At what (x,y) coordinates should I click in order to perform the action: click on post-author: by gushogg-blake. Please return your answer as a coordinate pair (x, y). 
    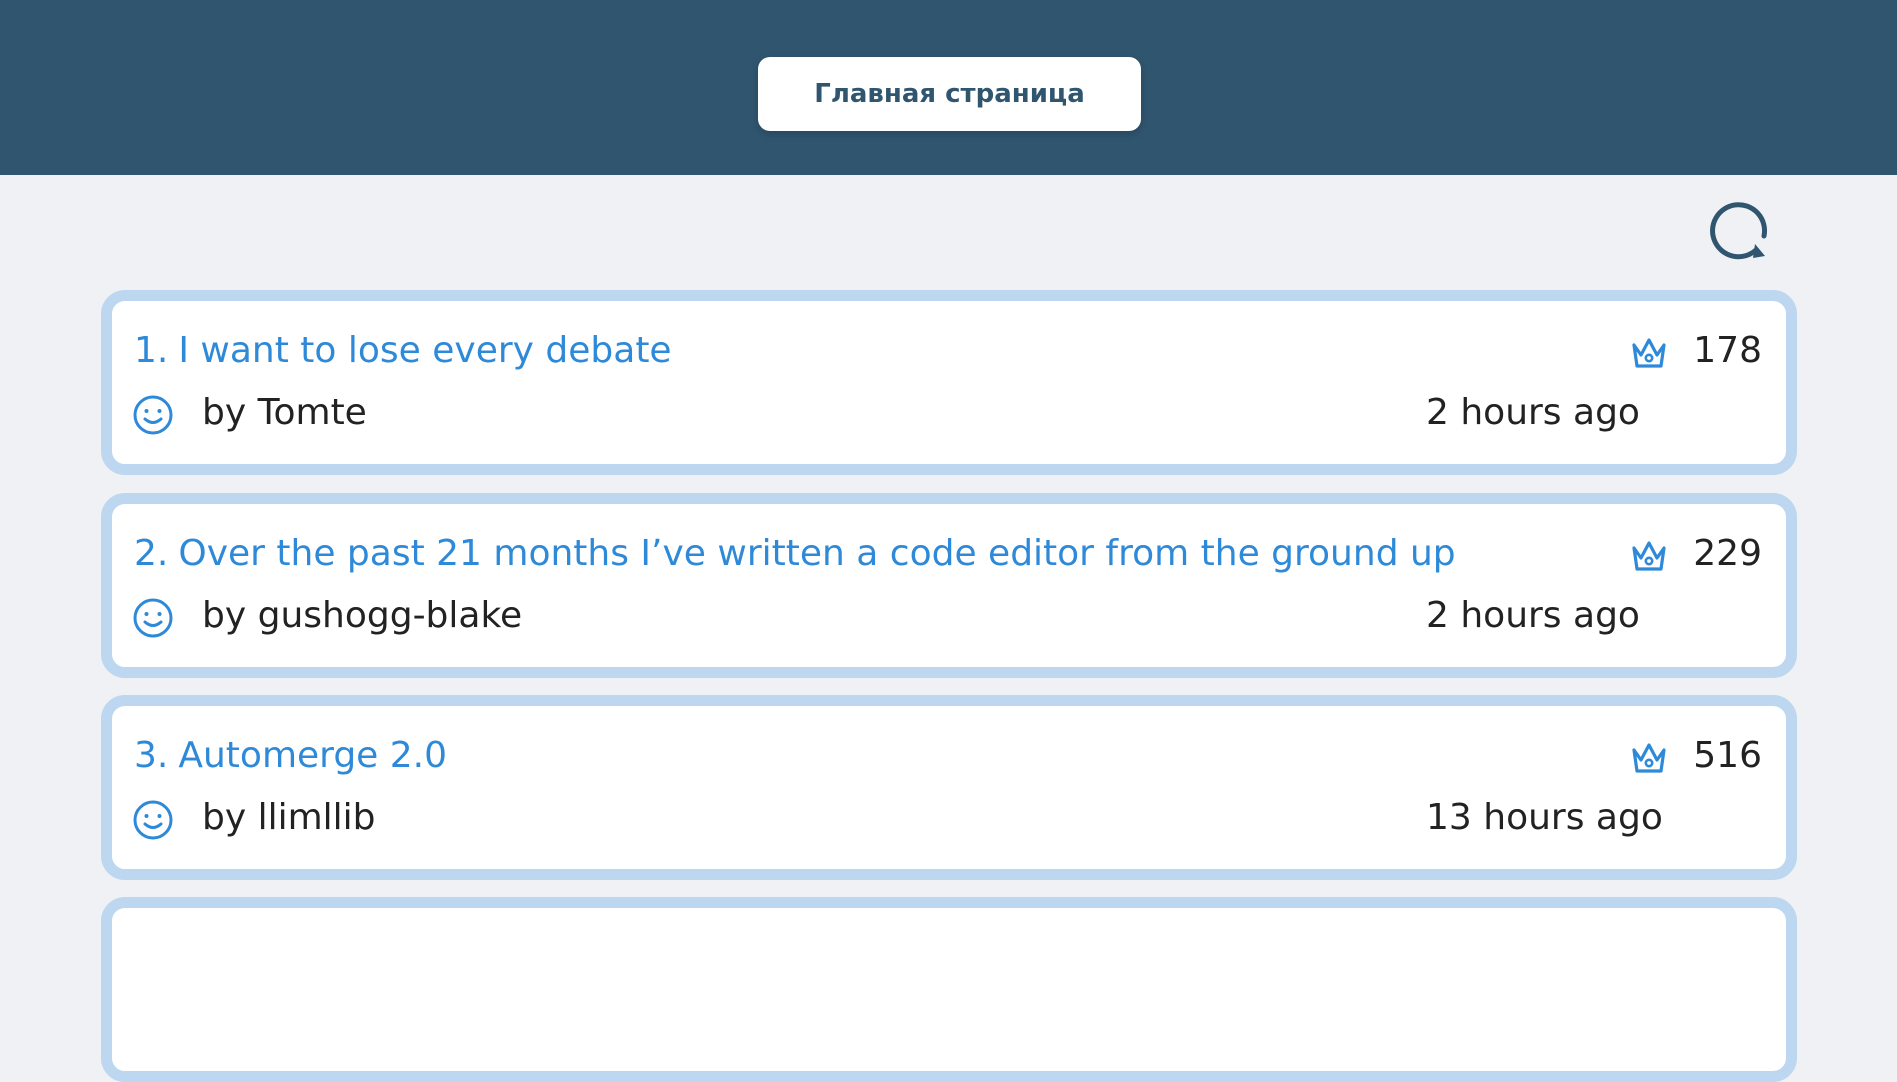
    Looking at the image, I should click on (362, 616).